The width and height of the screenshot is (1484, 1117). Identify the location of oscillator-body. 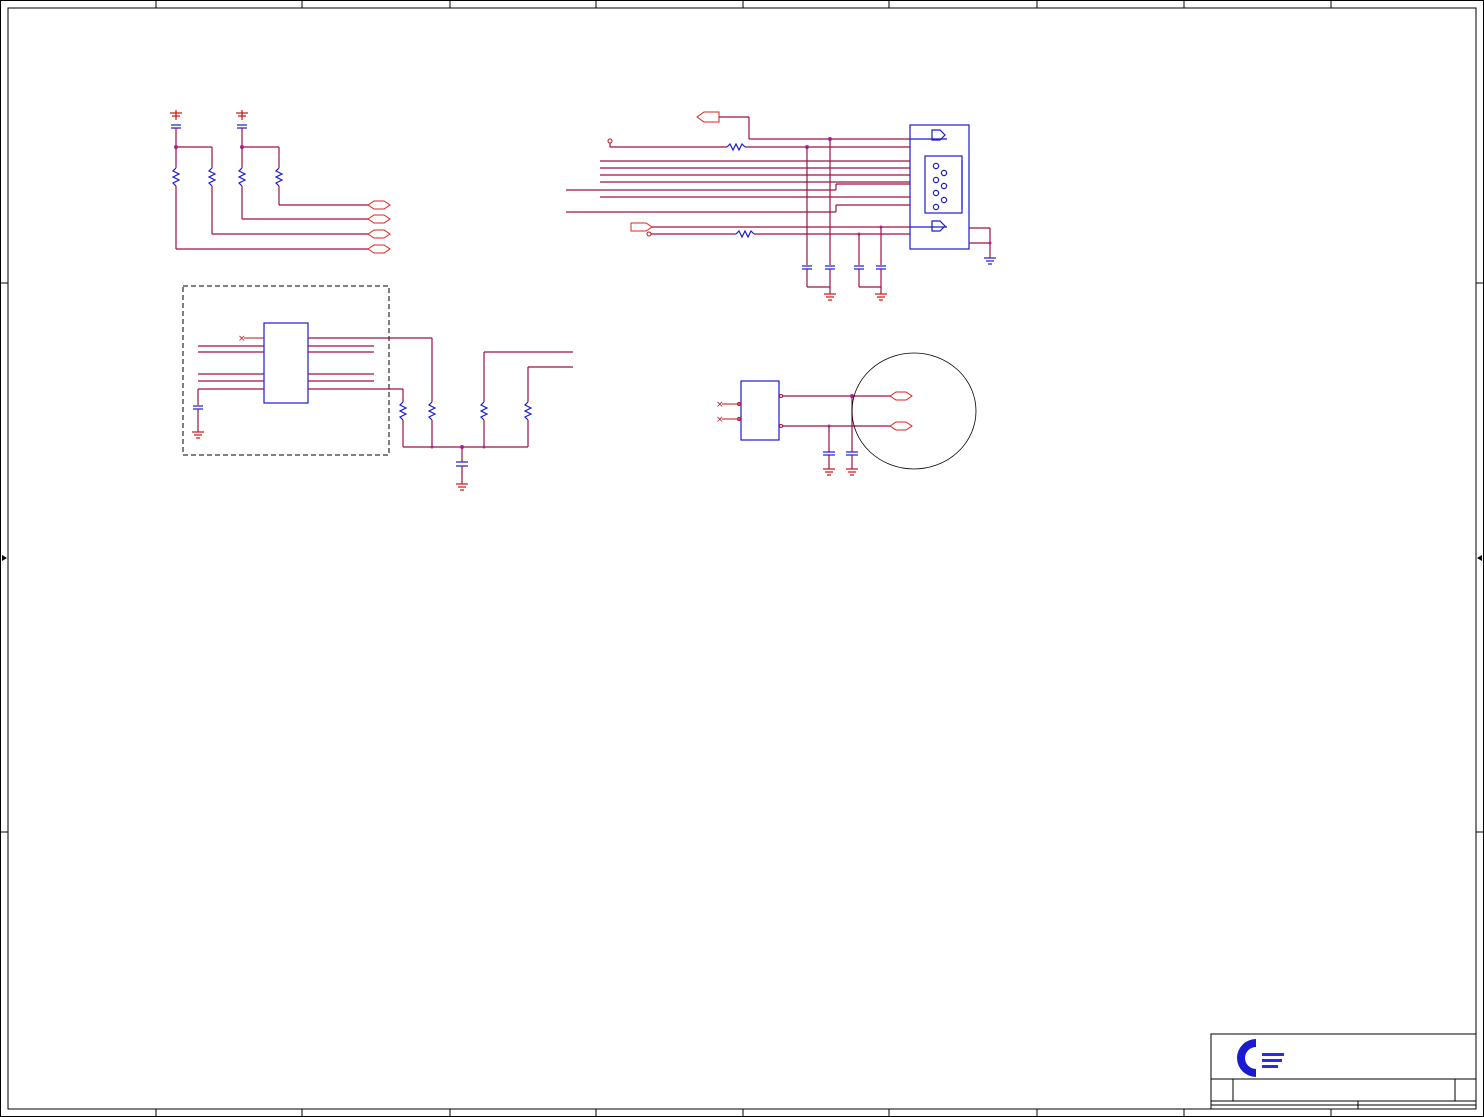
(760, 410).